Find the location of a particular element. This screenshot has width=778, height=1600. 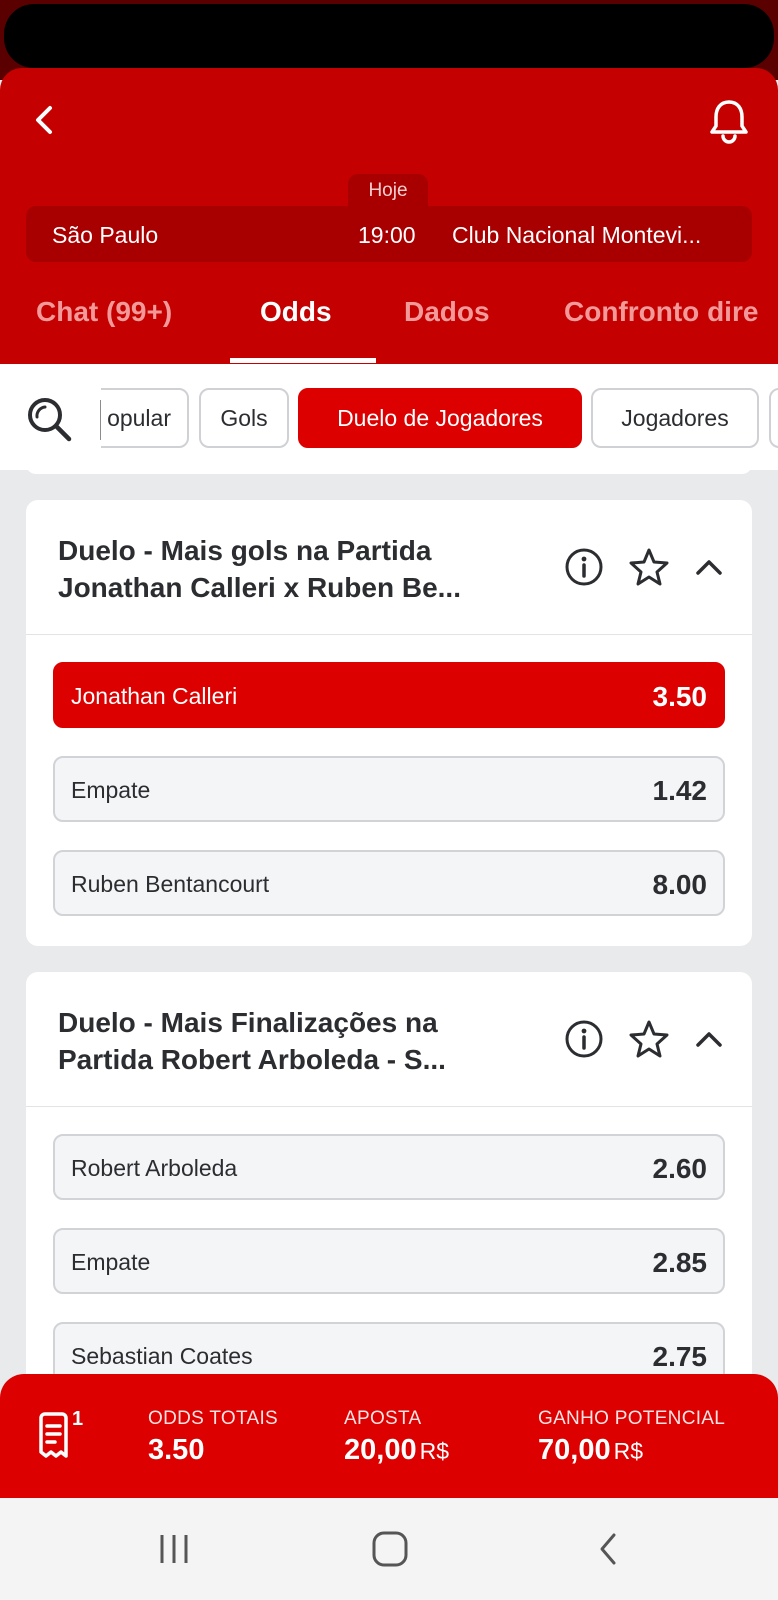

odd-value: 2.85 is located at coordinates (680, 1262).